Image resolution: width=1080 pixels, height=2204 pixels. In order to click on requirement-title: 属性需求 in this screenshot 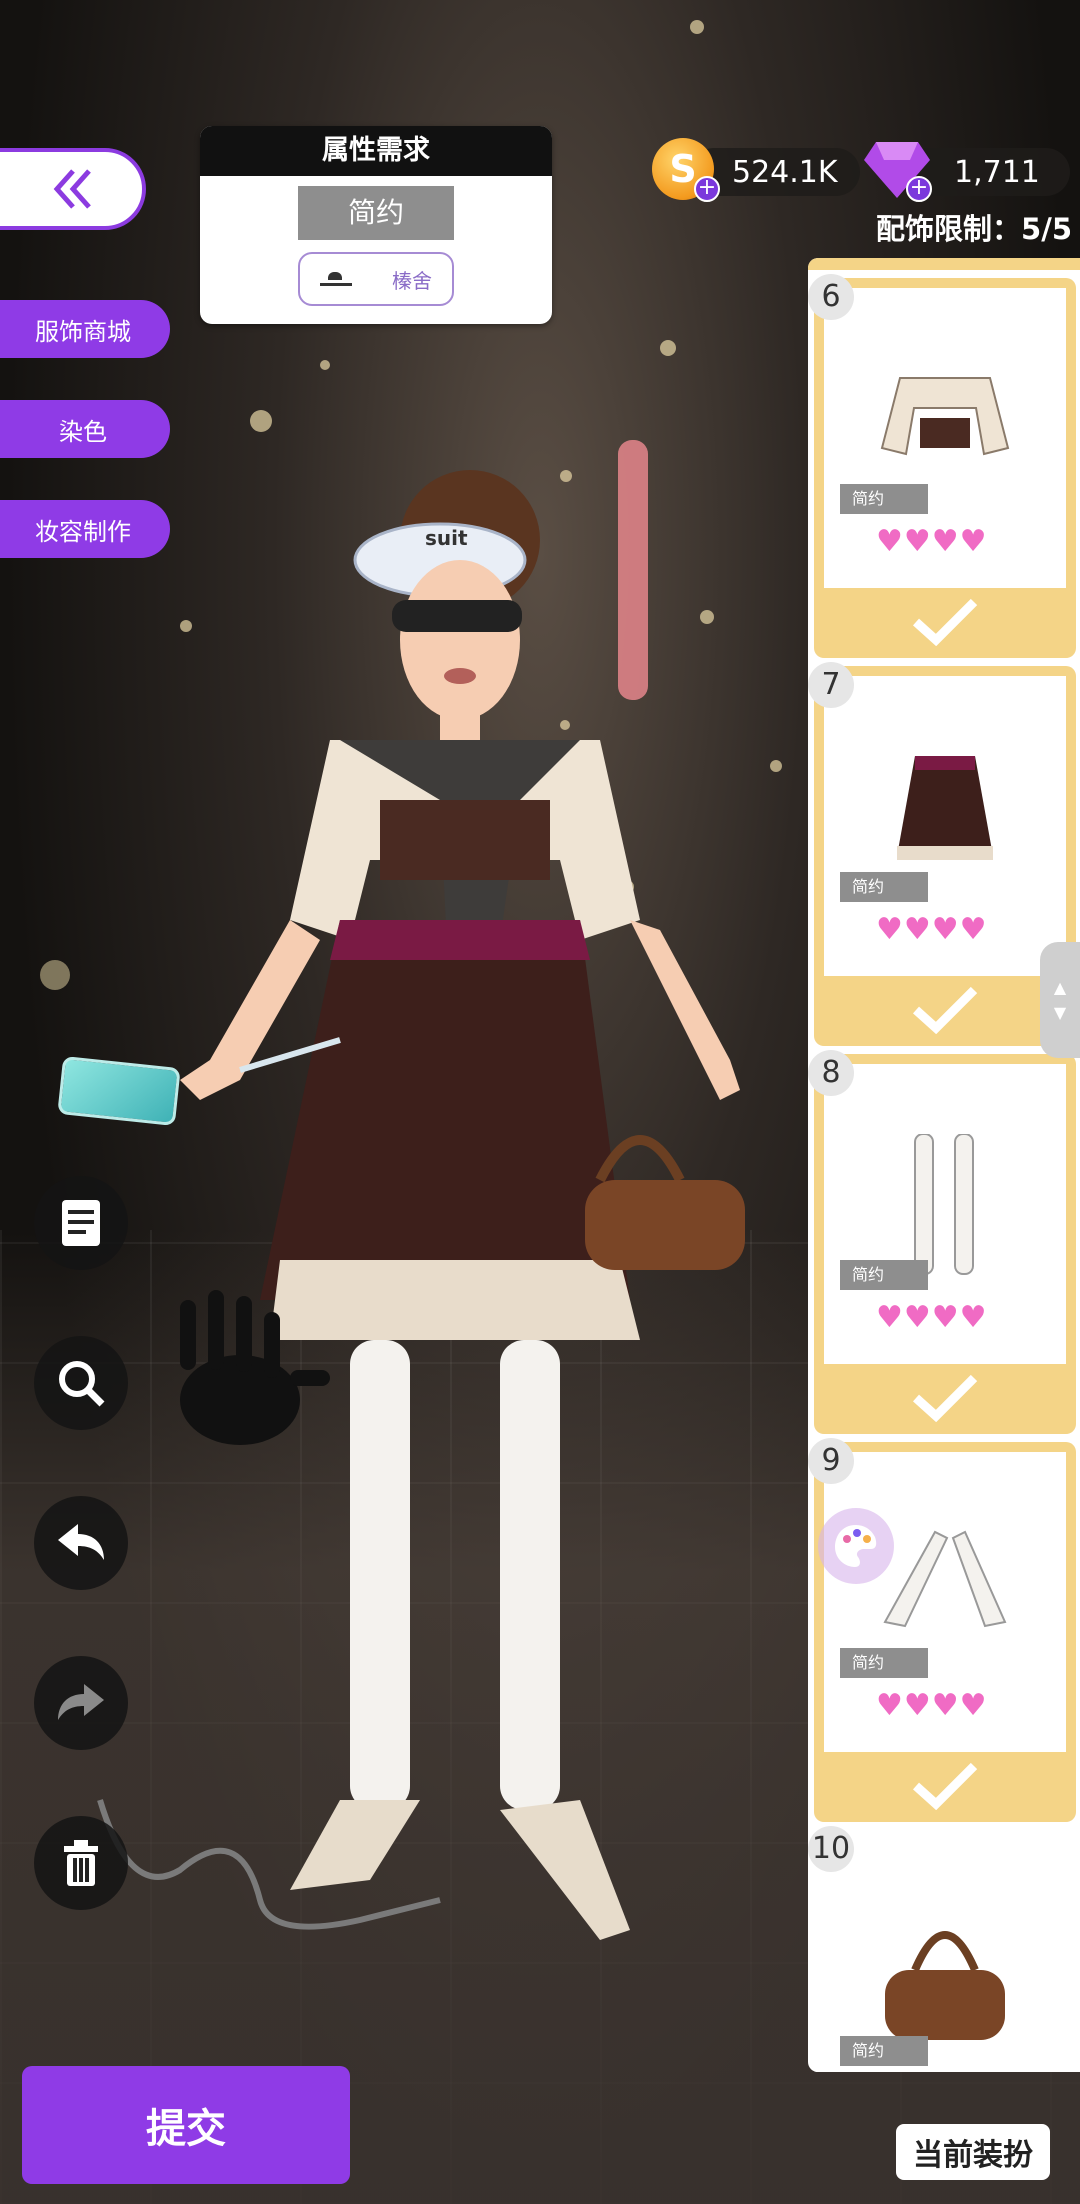, I will do `click(376, 151)`.